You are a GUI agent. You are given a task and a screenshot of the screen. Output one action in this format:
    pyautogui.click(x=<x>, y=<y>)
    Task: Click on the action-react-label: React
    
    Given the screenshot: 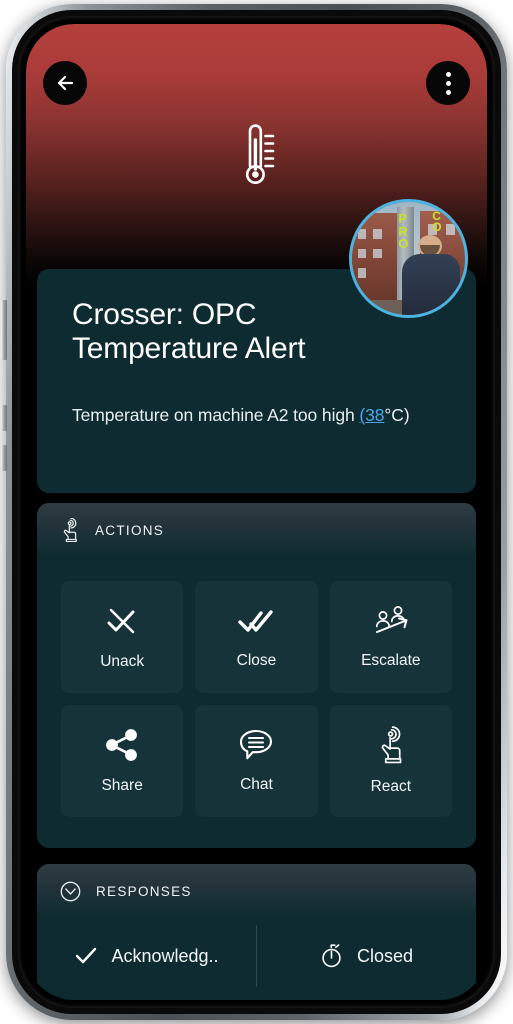 What is the action you would take?
    pyautogui.click(x=391, y=786)
    